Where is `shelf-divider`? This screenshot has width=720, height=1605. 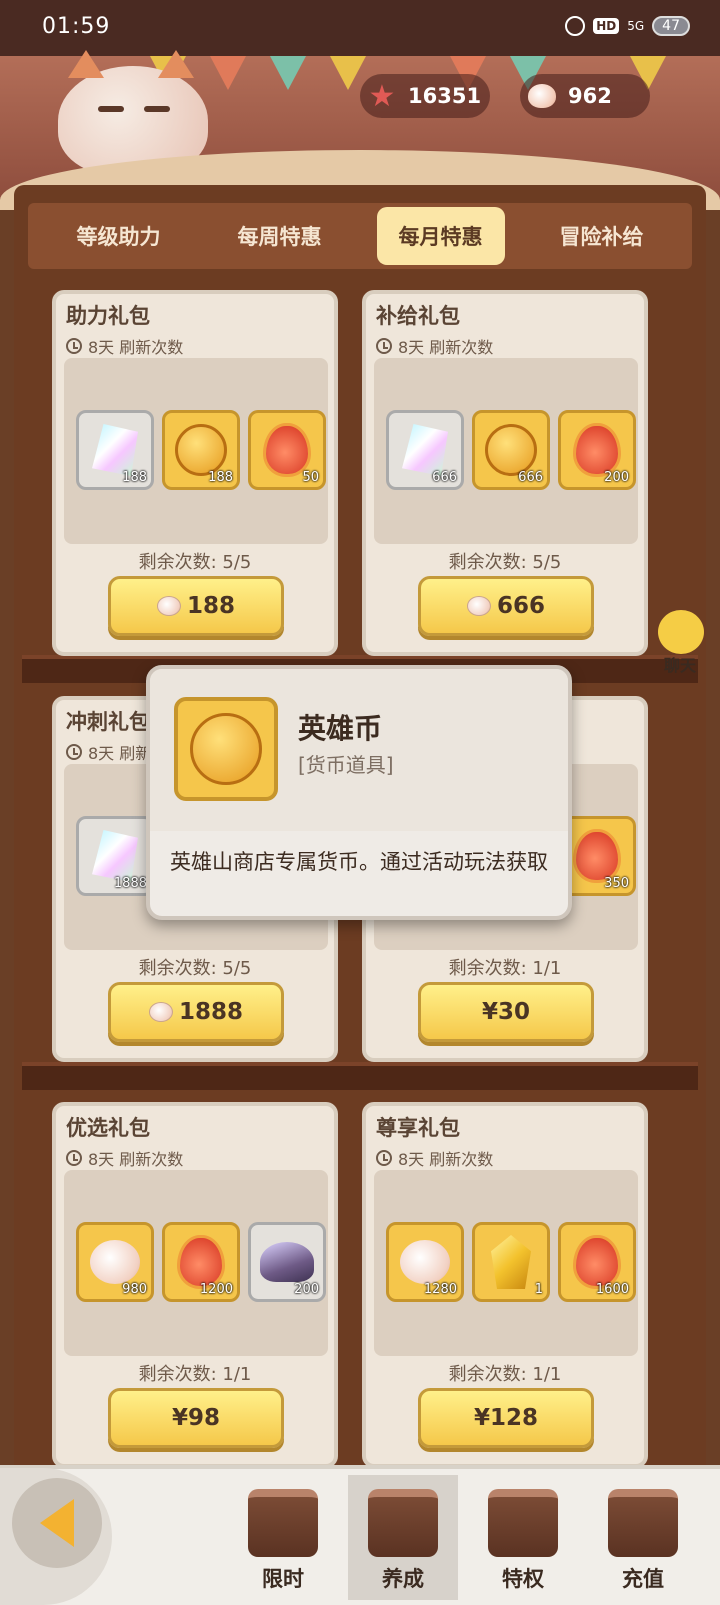
shelf-divider is located at coordinates (360, 1076).